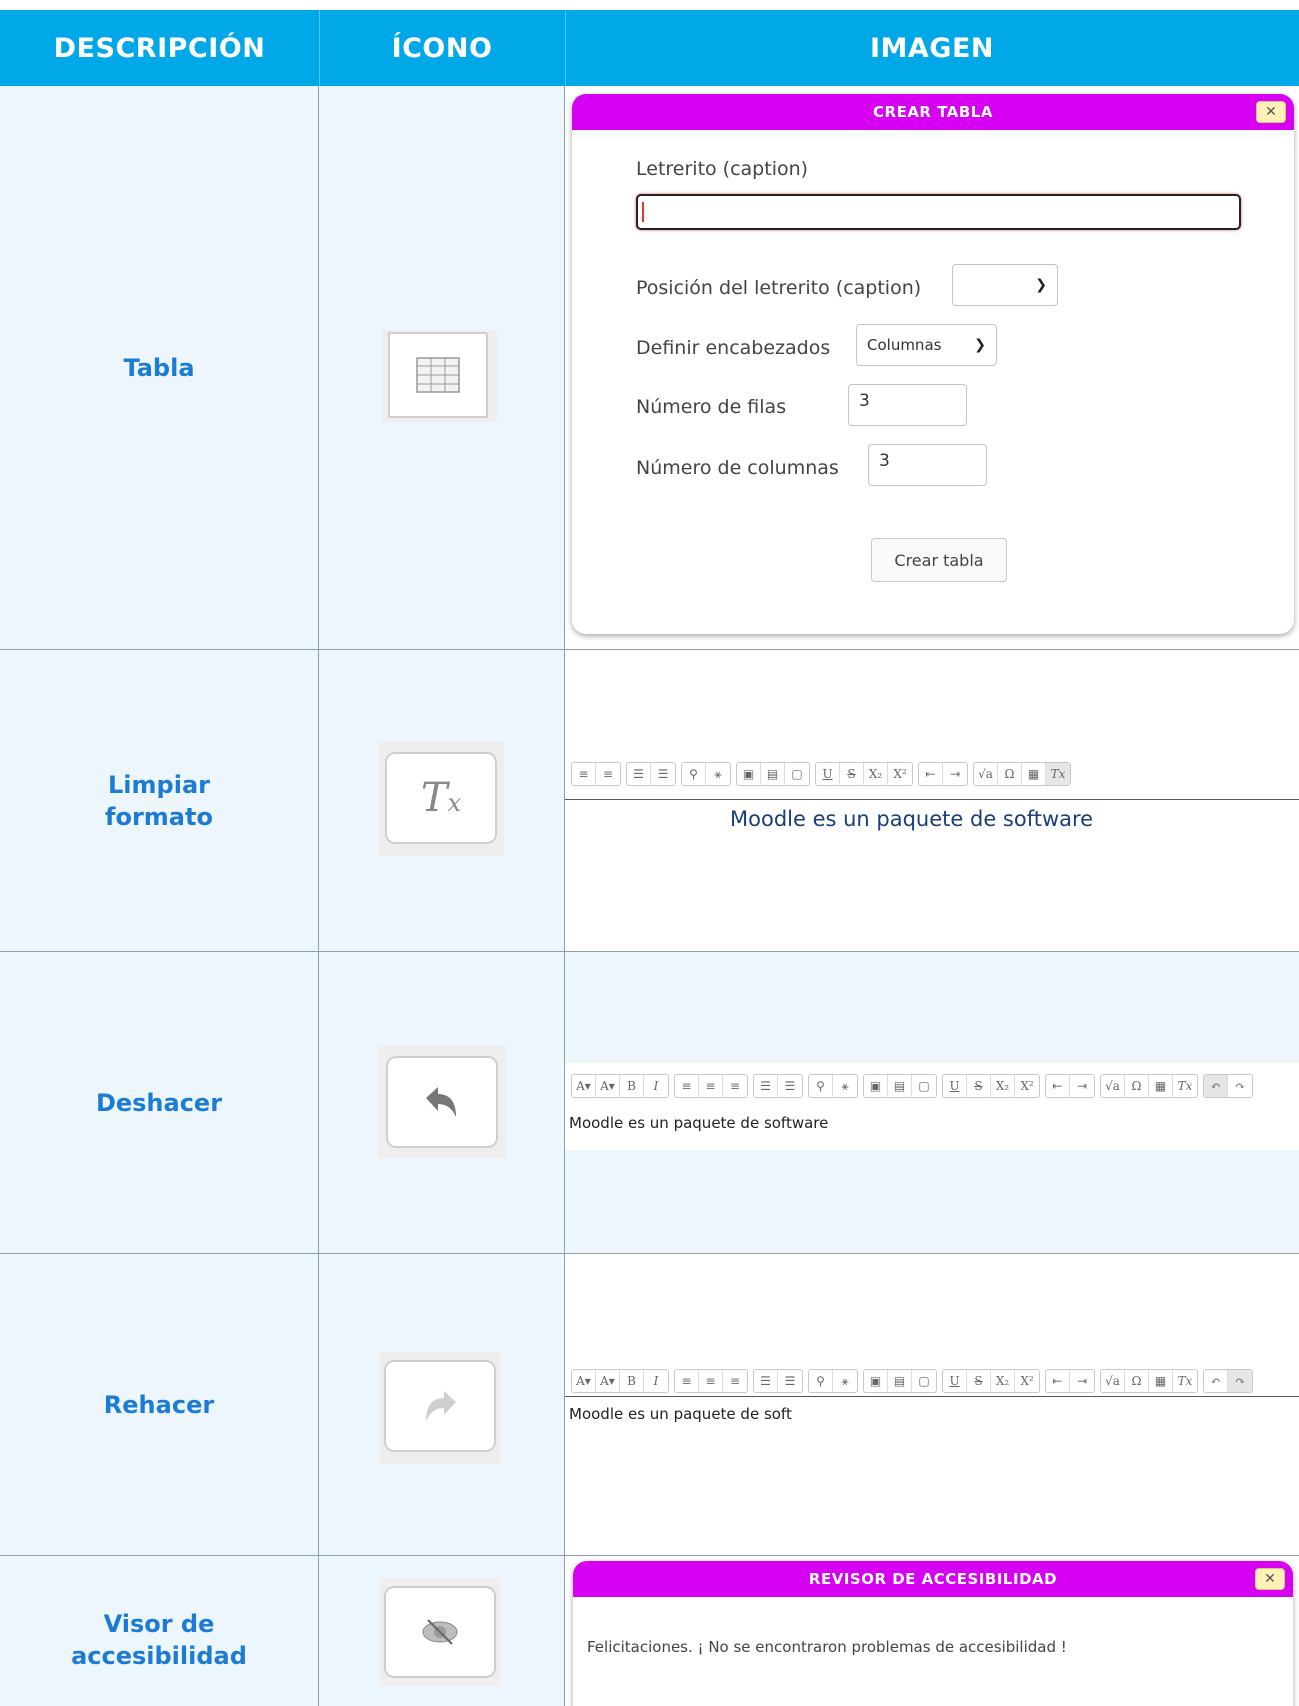 The width and height of the screenshot is (1299, 1706). I want to click on redo-icon, so click(440, 1406).